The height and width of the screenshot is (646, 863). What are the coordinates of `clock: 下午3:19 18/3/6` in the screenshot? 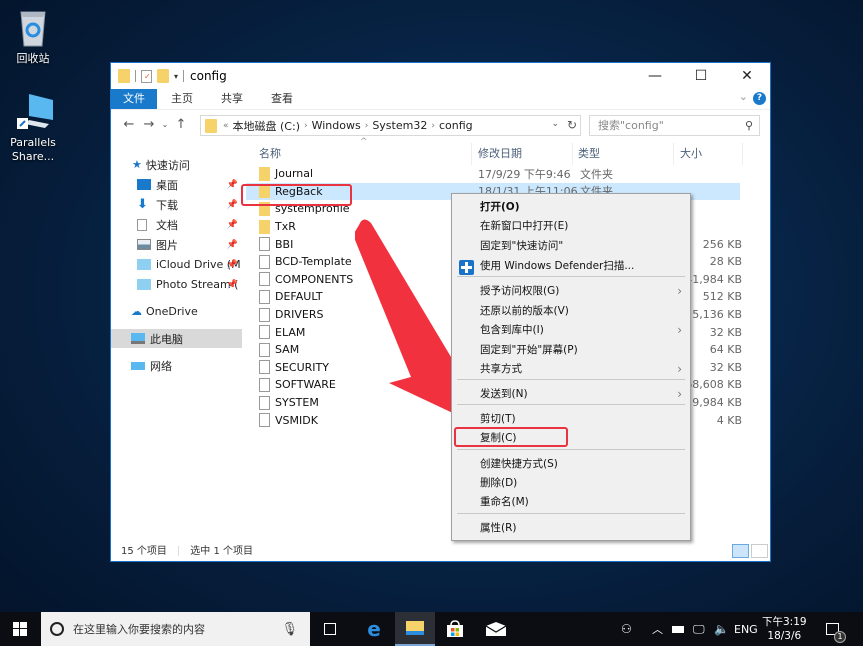 It's located at (784, 629).